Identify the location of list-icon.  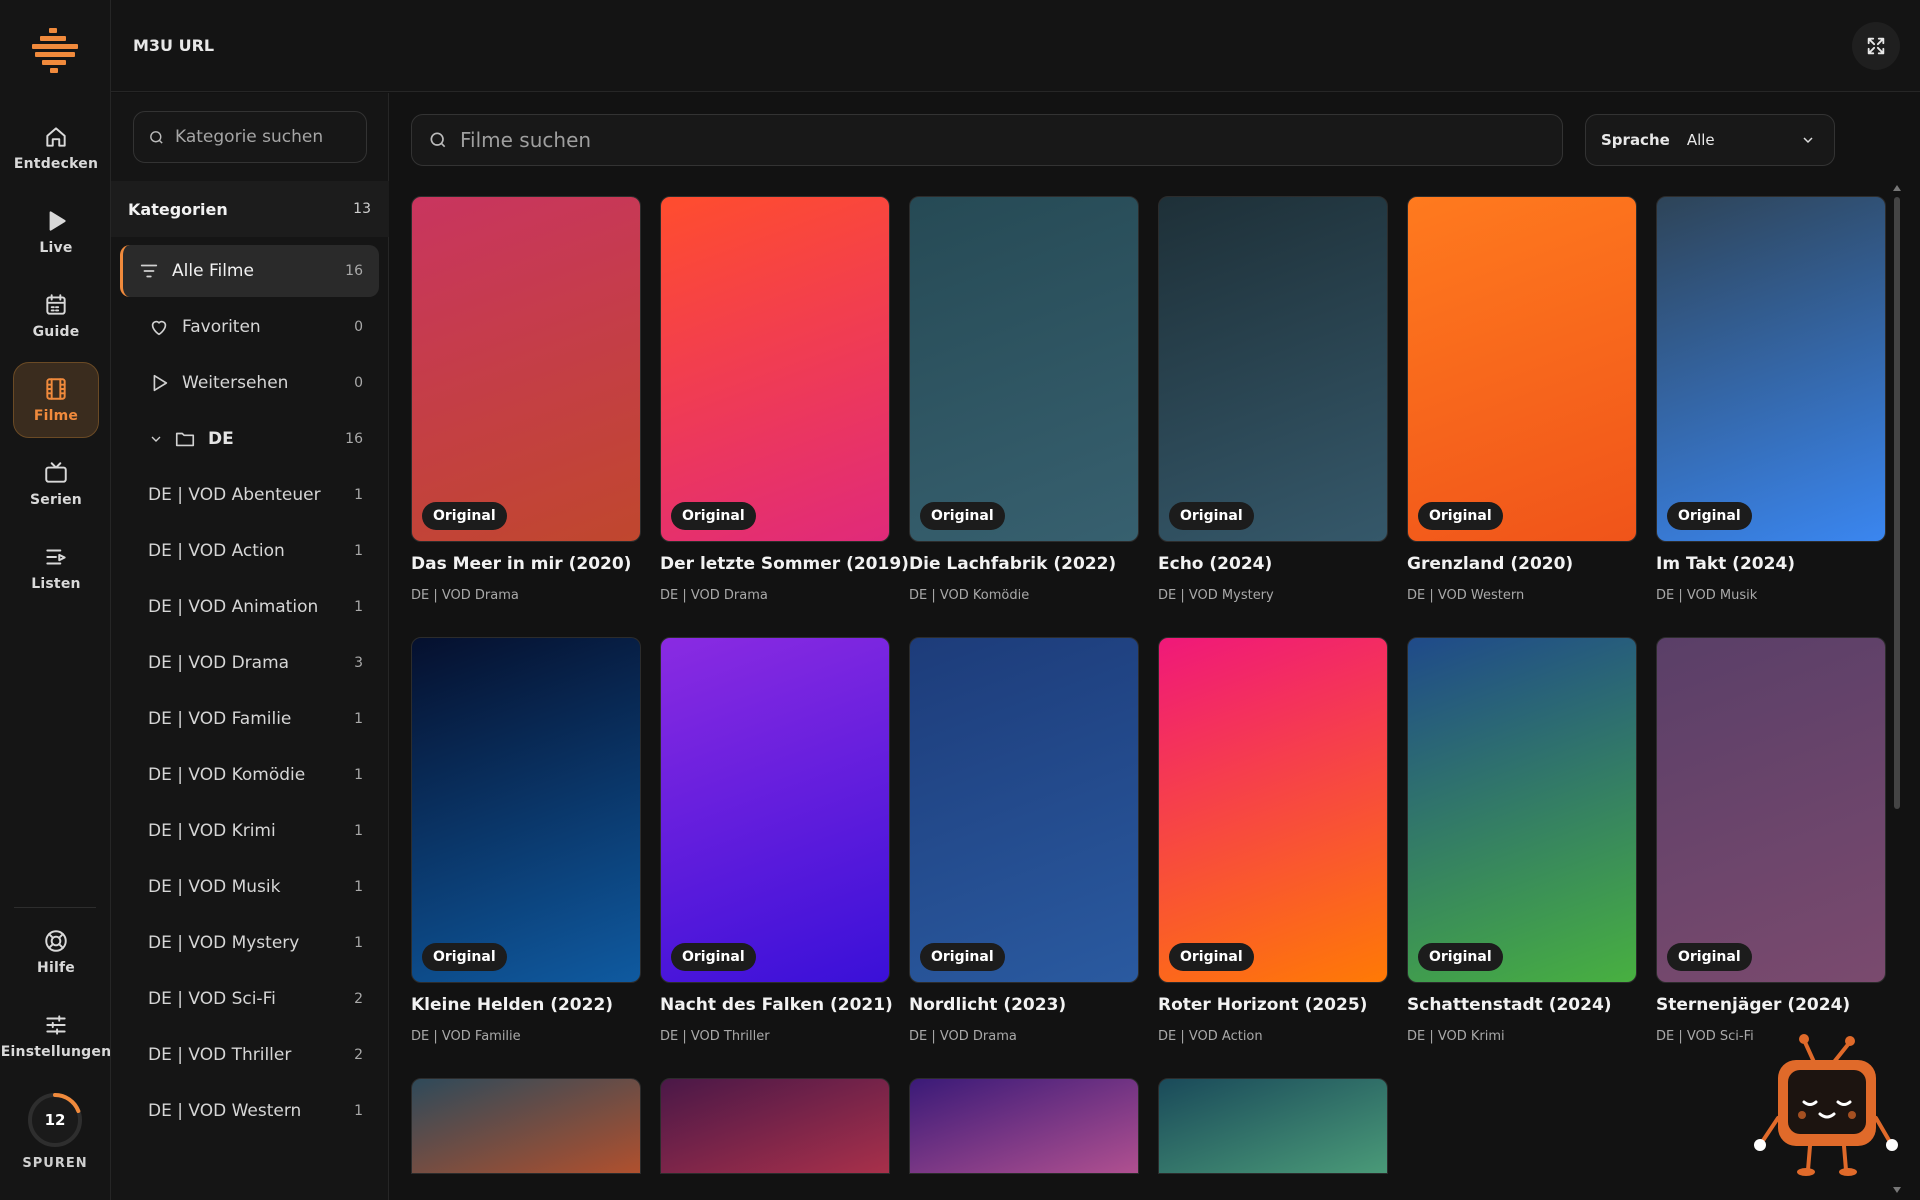
(56, 557).